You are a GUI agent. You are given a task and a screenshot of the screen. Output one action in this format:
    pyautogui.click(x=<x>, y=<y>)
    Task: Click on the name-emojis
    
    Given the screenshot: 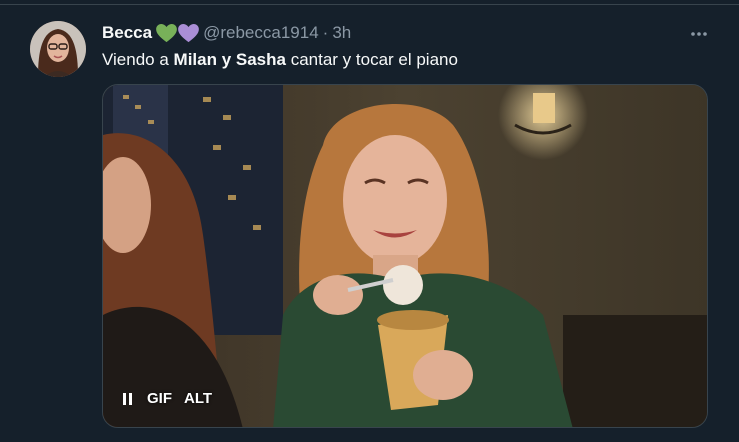 What is the action you would take?
    pyautogui.click(x=177, y=33)
    